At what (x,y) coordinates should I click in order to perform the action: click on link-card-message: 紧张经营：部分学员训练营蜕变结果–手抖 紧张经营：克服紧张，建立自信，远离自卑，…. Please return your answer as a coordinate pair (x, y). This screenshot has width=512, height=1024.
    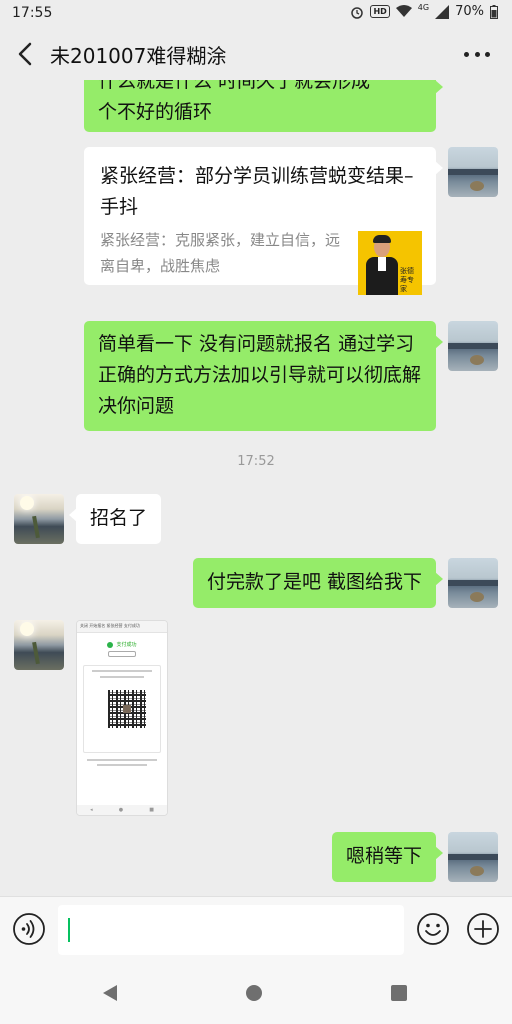
    Looking at the image, I should click on (263, 221).